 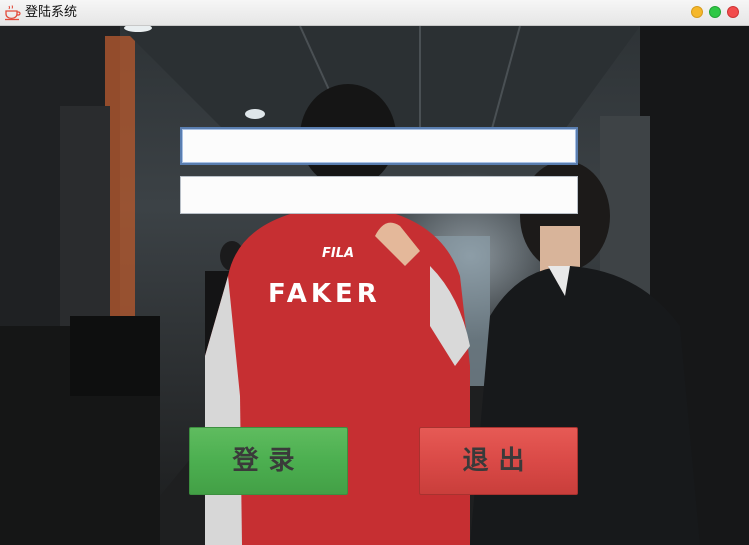 I want to click on maximize-button, so click(x=715, y=12).